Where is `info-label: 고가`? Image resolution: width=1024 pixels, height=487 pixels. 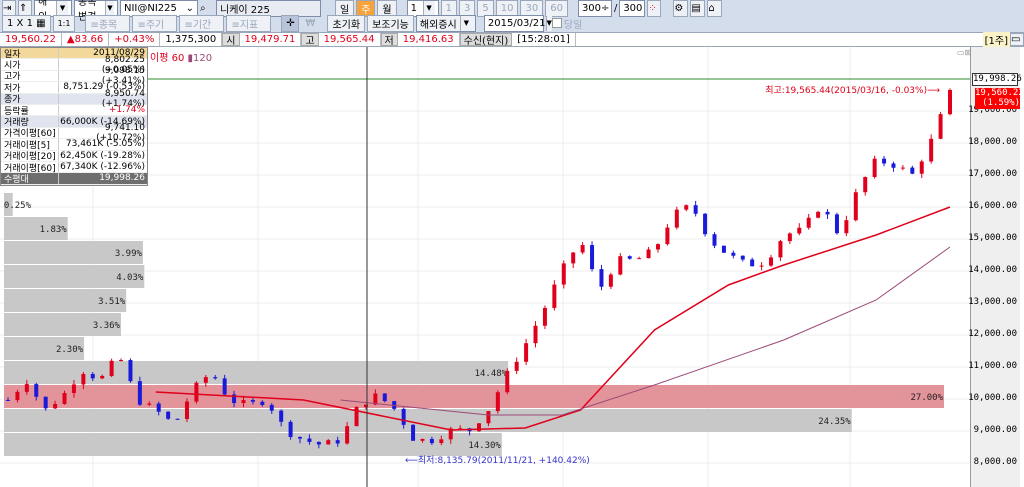 info-label: 고가 is located at coordinates (30, 76).